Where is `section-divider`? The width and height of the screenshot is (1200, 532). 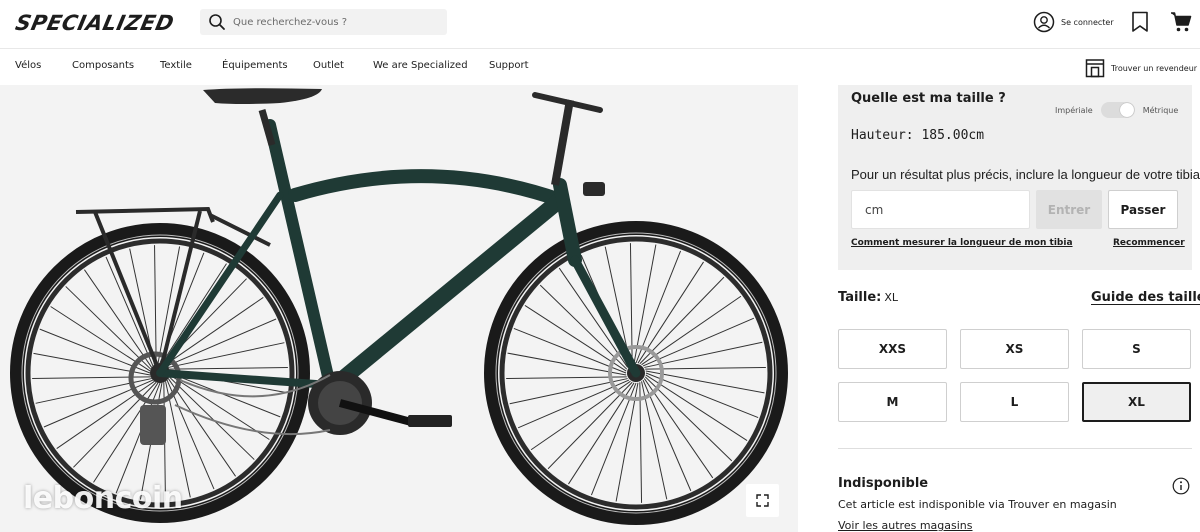 section-divider is located at coordinates (1015, 448).